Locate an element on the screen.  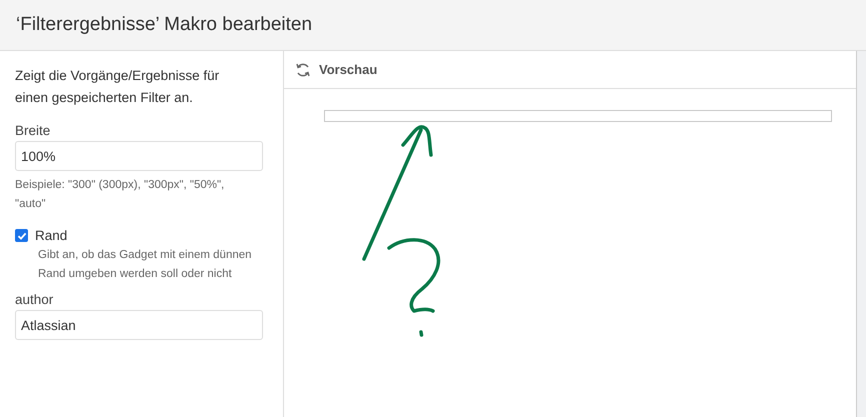
field-label: Breite is located at coordinates (32, 130).